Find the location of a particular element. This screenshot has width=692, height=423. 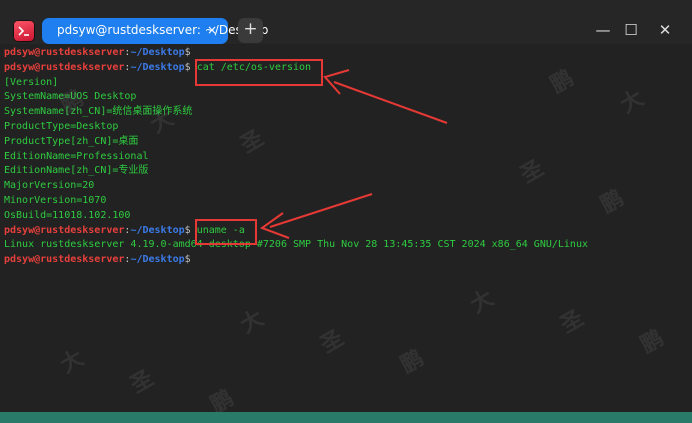

tab-close-icon: × is located at coordinates (212, 30).